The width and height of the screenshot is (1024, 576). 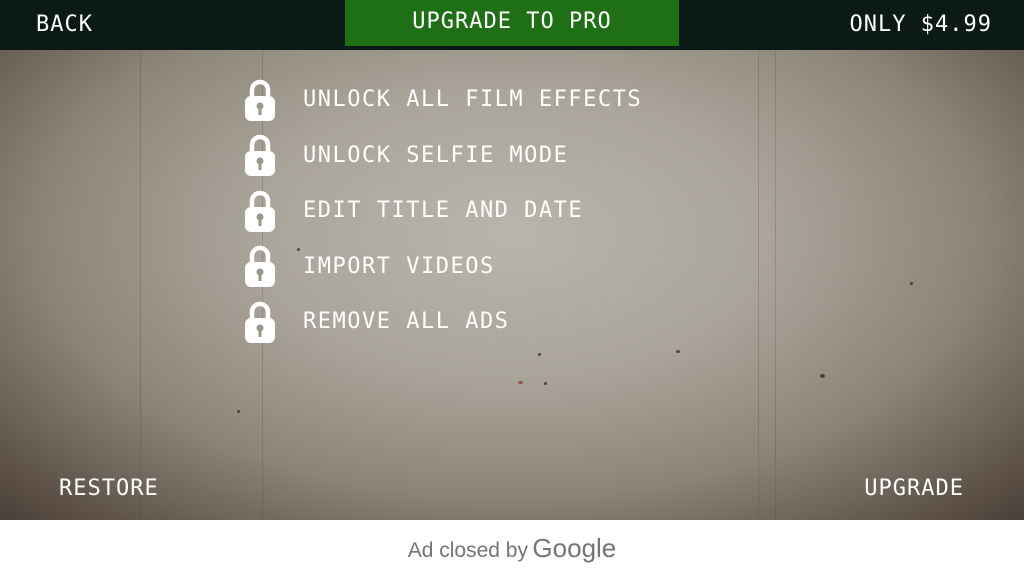 I want to click on ad-closed-text: Ad closed by, so click(x=467, y=550).